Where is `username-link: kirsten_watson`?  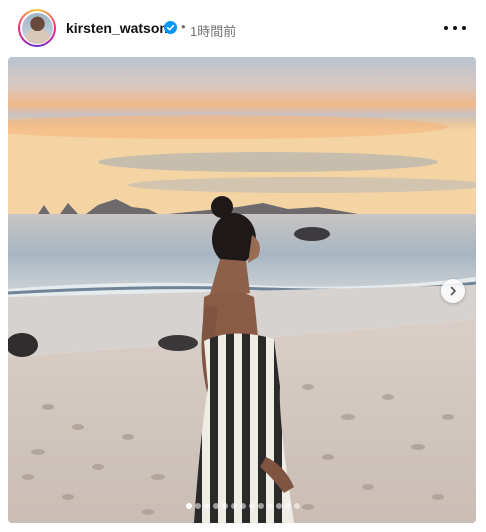 username-link: kirsten_watson is located at coordinates (117, 28).